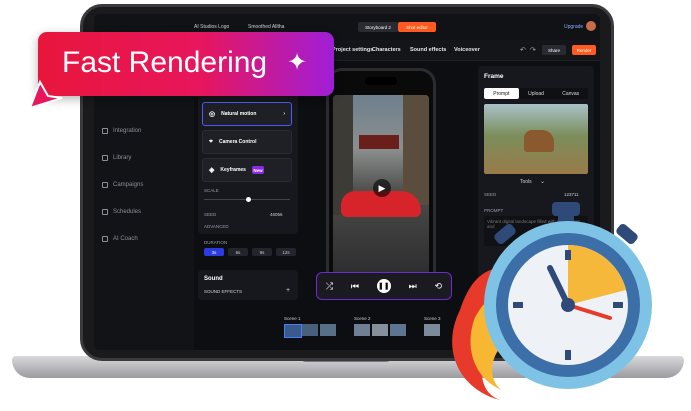  I want to click on duration-6s: 6s, so click(238, 252).